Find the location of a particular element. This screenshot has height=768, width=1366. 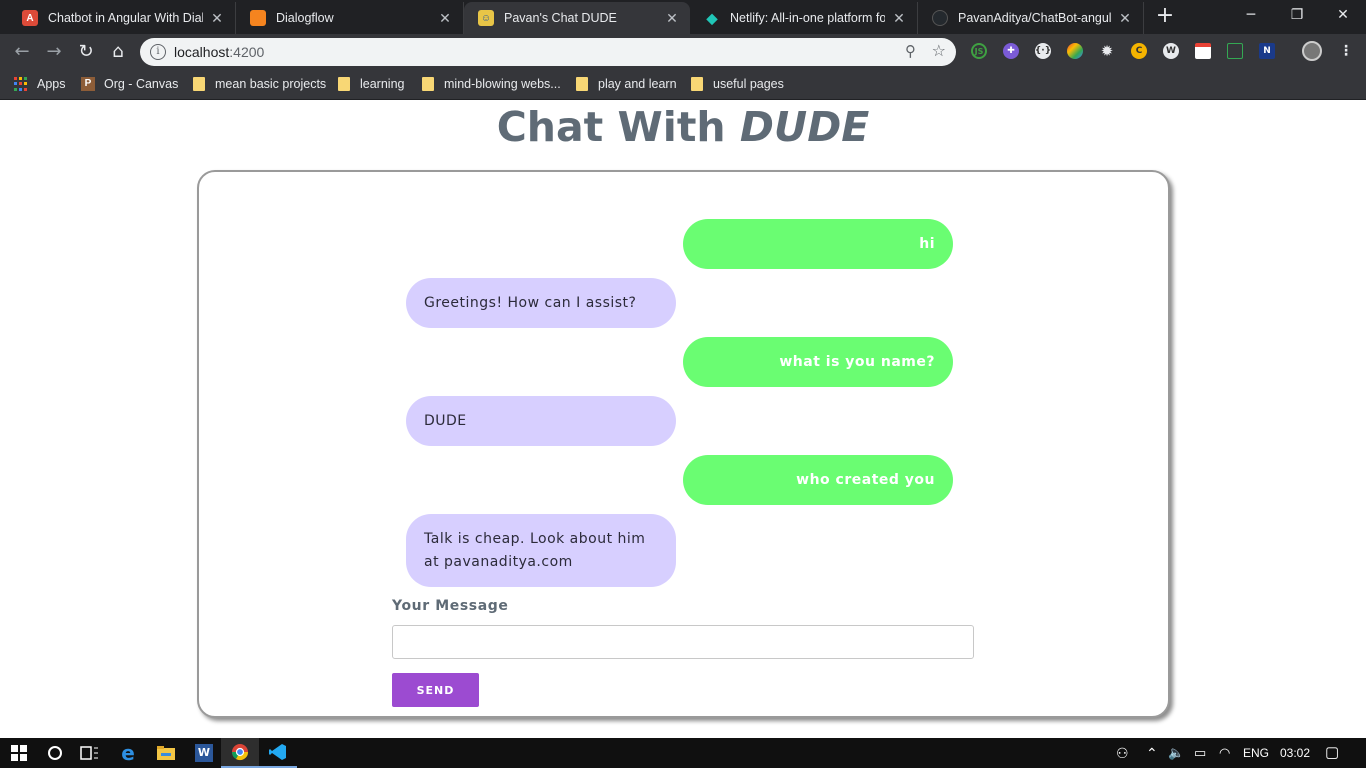

browser-tab: A Chatbot in Angular With Dialogflow ✕ is located at coordinates (122, 18).